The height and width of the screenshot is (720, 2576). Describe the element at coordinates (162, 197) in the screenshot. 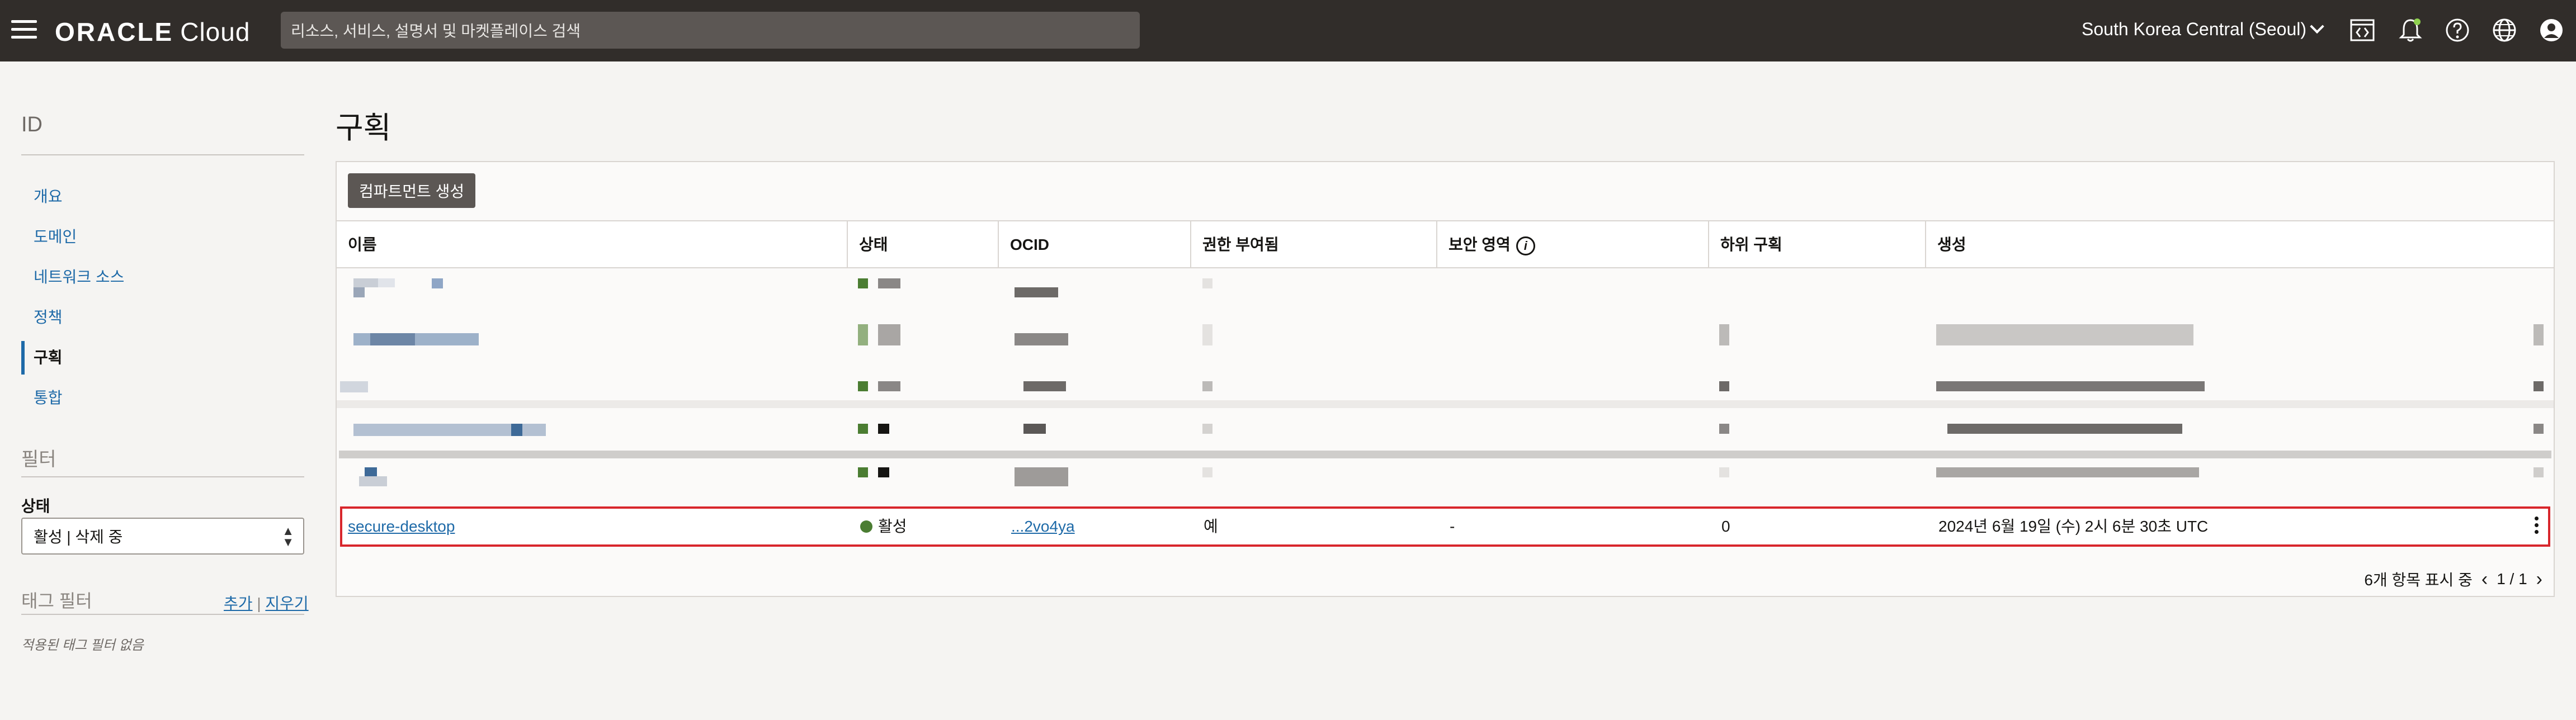

I see `sidebar-item-overview: 개요` at that location.